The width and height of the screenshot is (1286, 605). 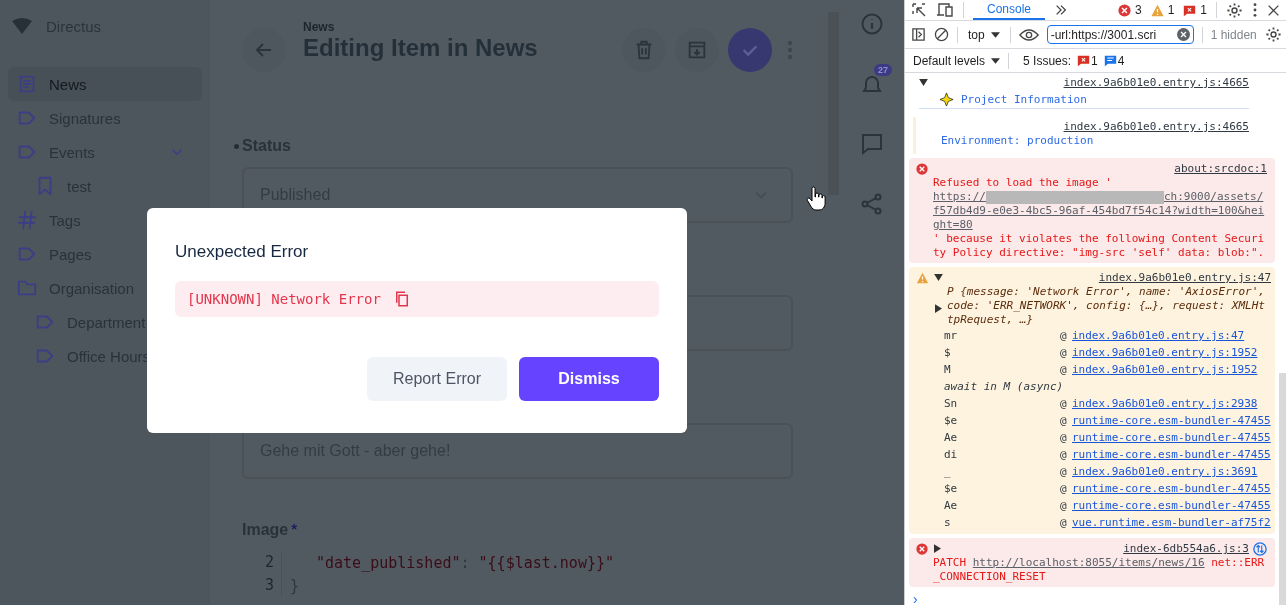 I want to click on more-icon, so click(x=1255, y=10).